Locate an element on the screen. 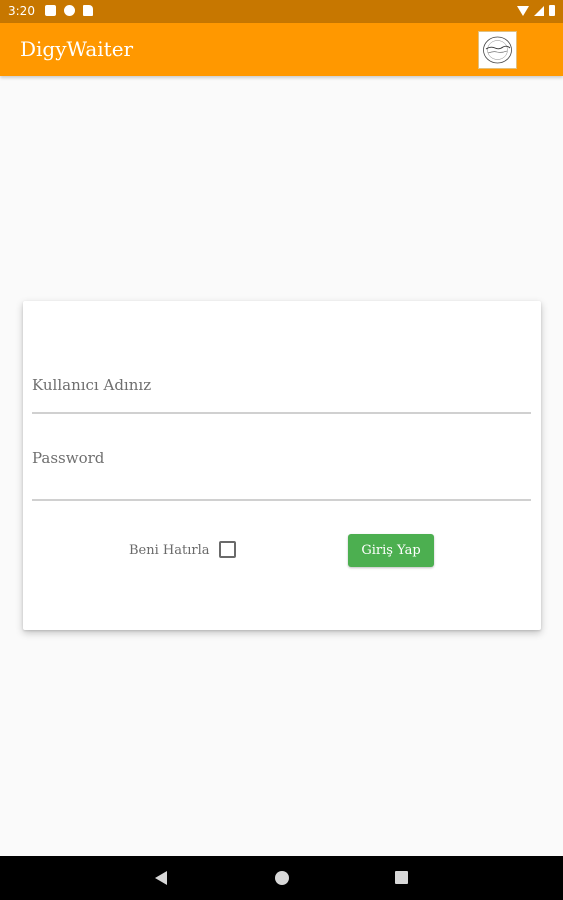 Image resolution: width=563 pixels, height=900 pixels. username-input is located at coordinates (281, 392).